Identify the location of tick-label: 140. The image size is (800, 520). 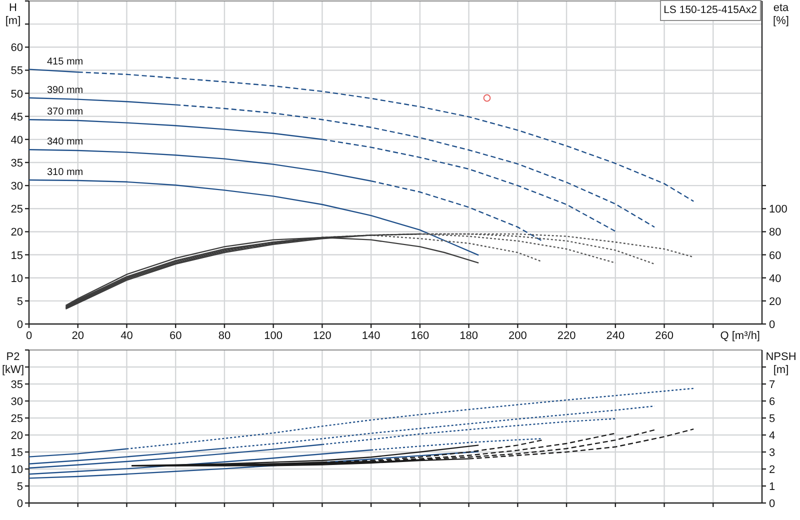
(371, 336).